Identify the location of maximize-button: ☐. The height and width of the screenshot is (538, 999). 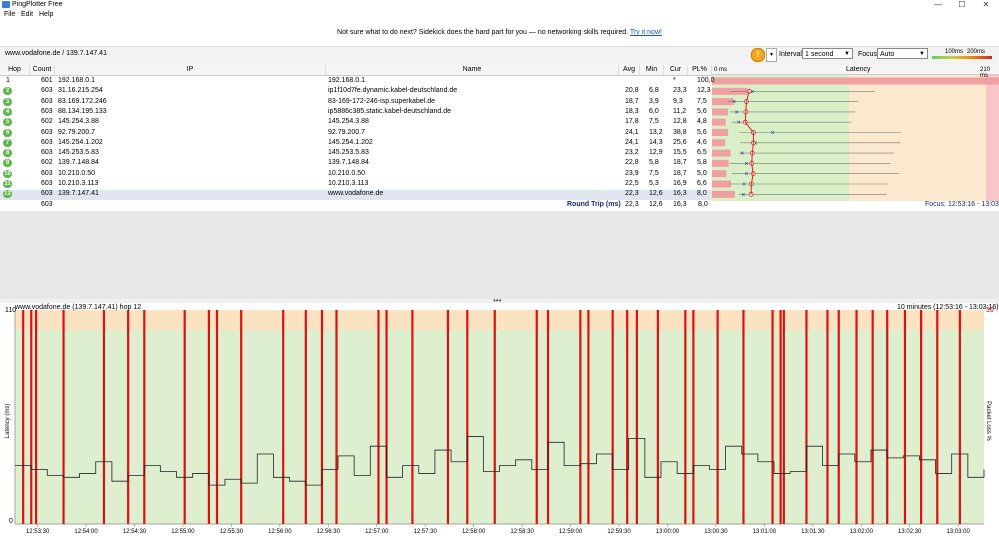
(962, 5).